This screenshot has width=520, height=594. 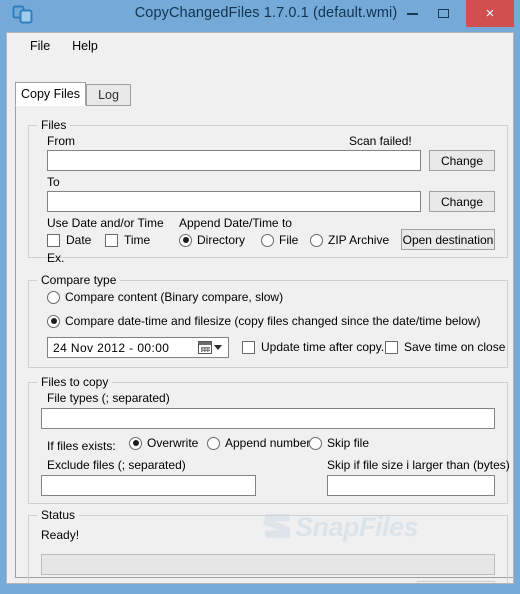 I want to click on maximize-button, so click(x=443, y=13).